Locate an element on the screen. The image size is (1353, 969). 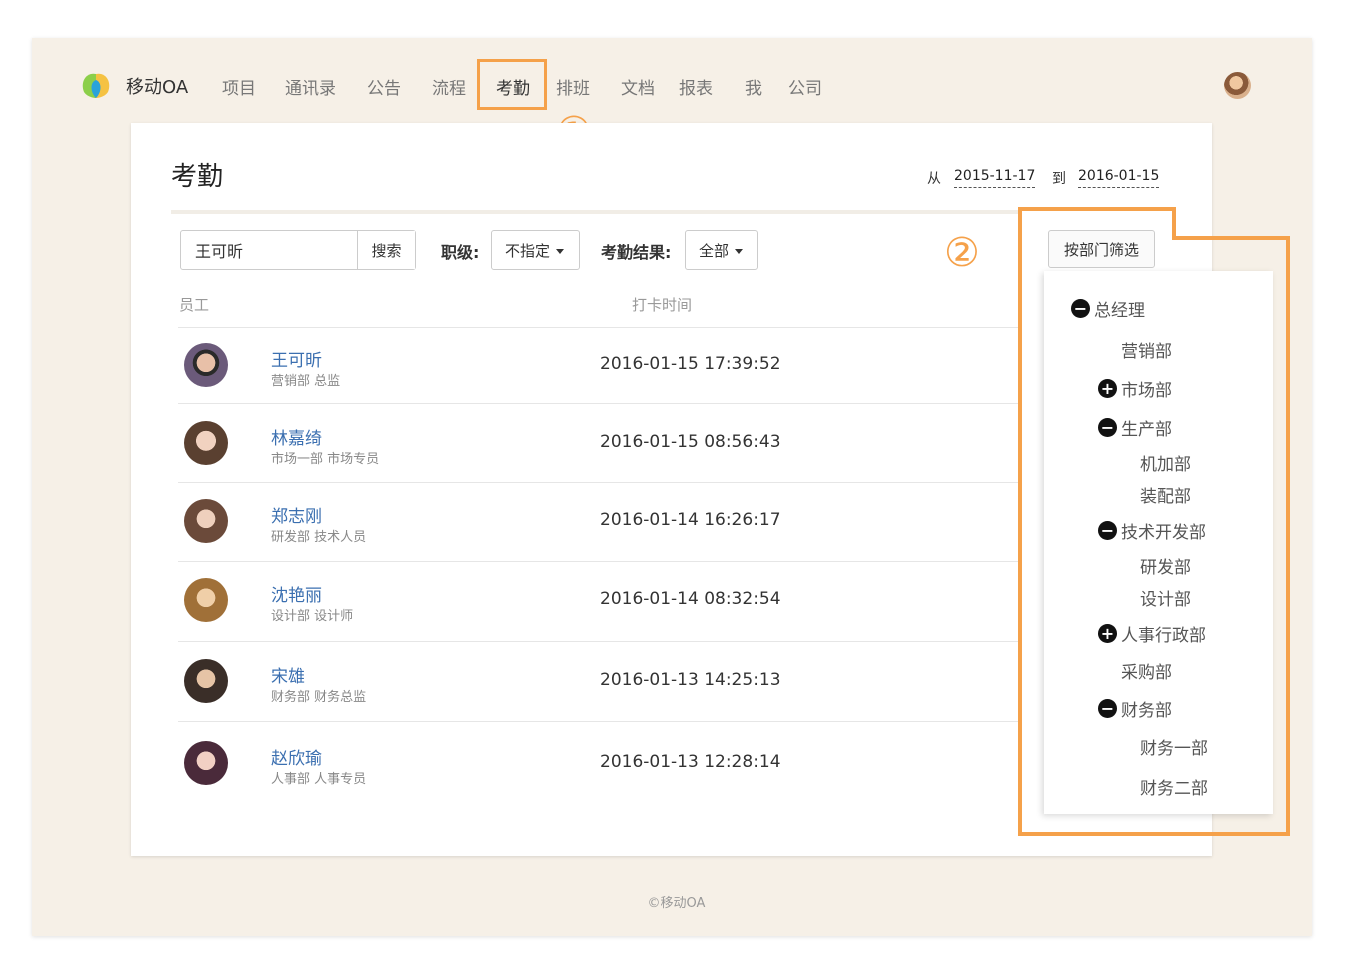
nav-item-announcements: 公告 is located at coordinates (384, 86).